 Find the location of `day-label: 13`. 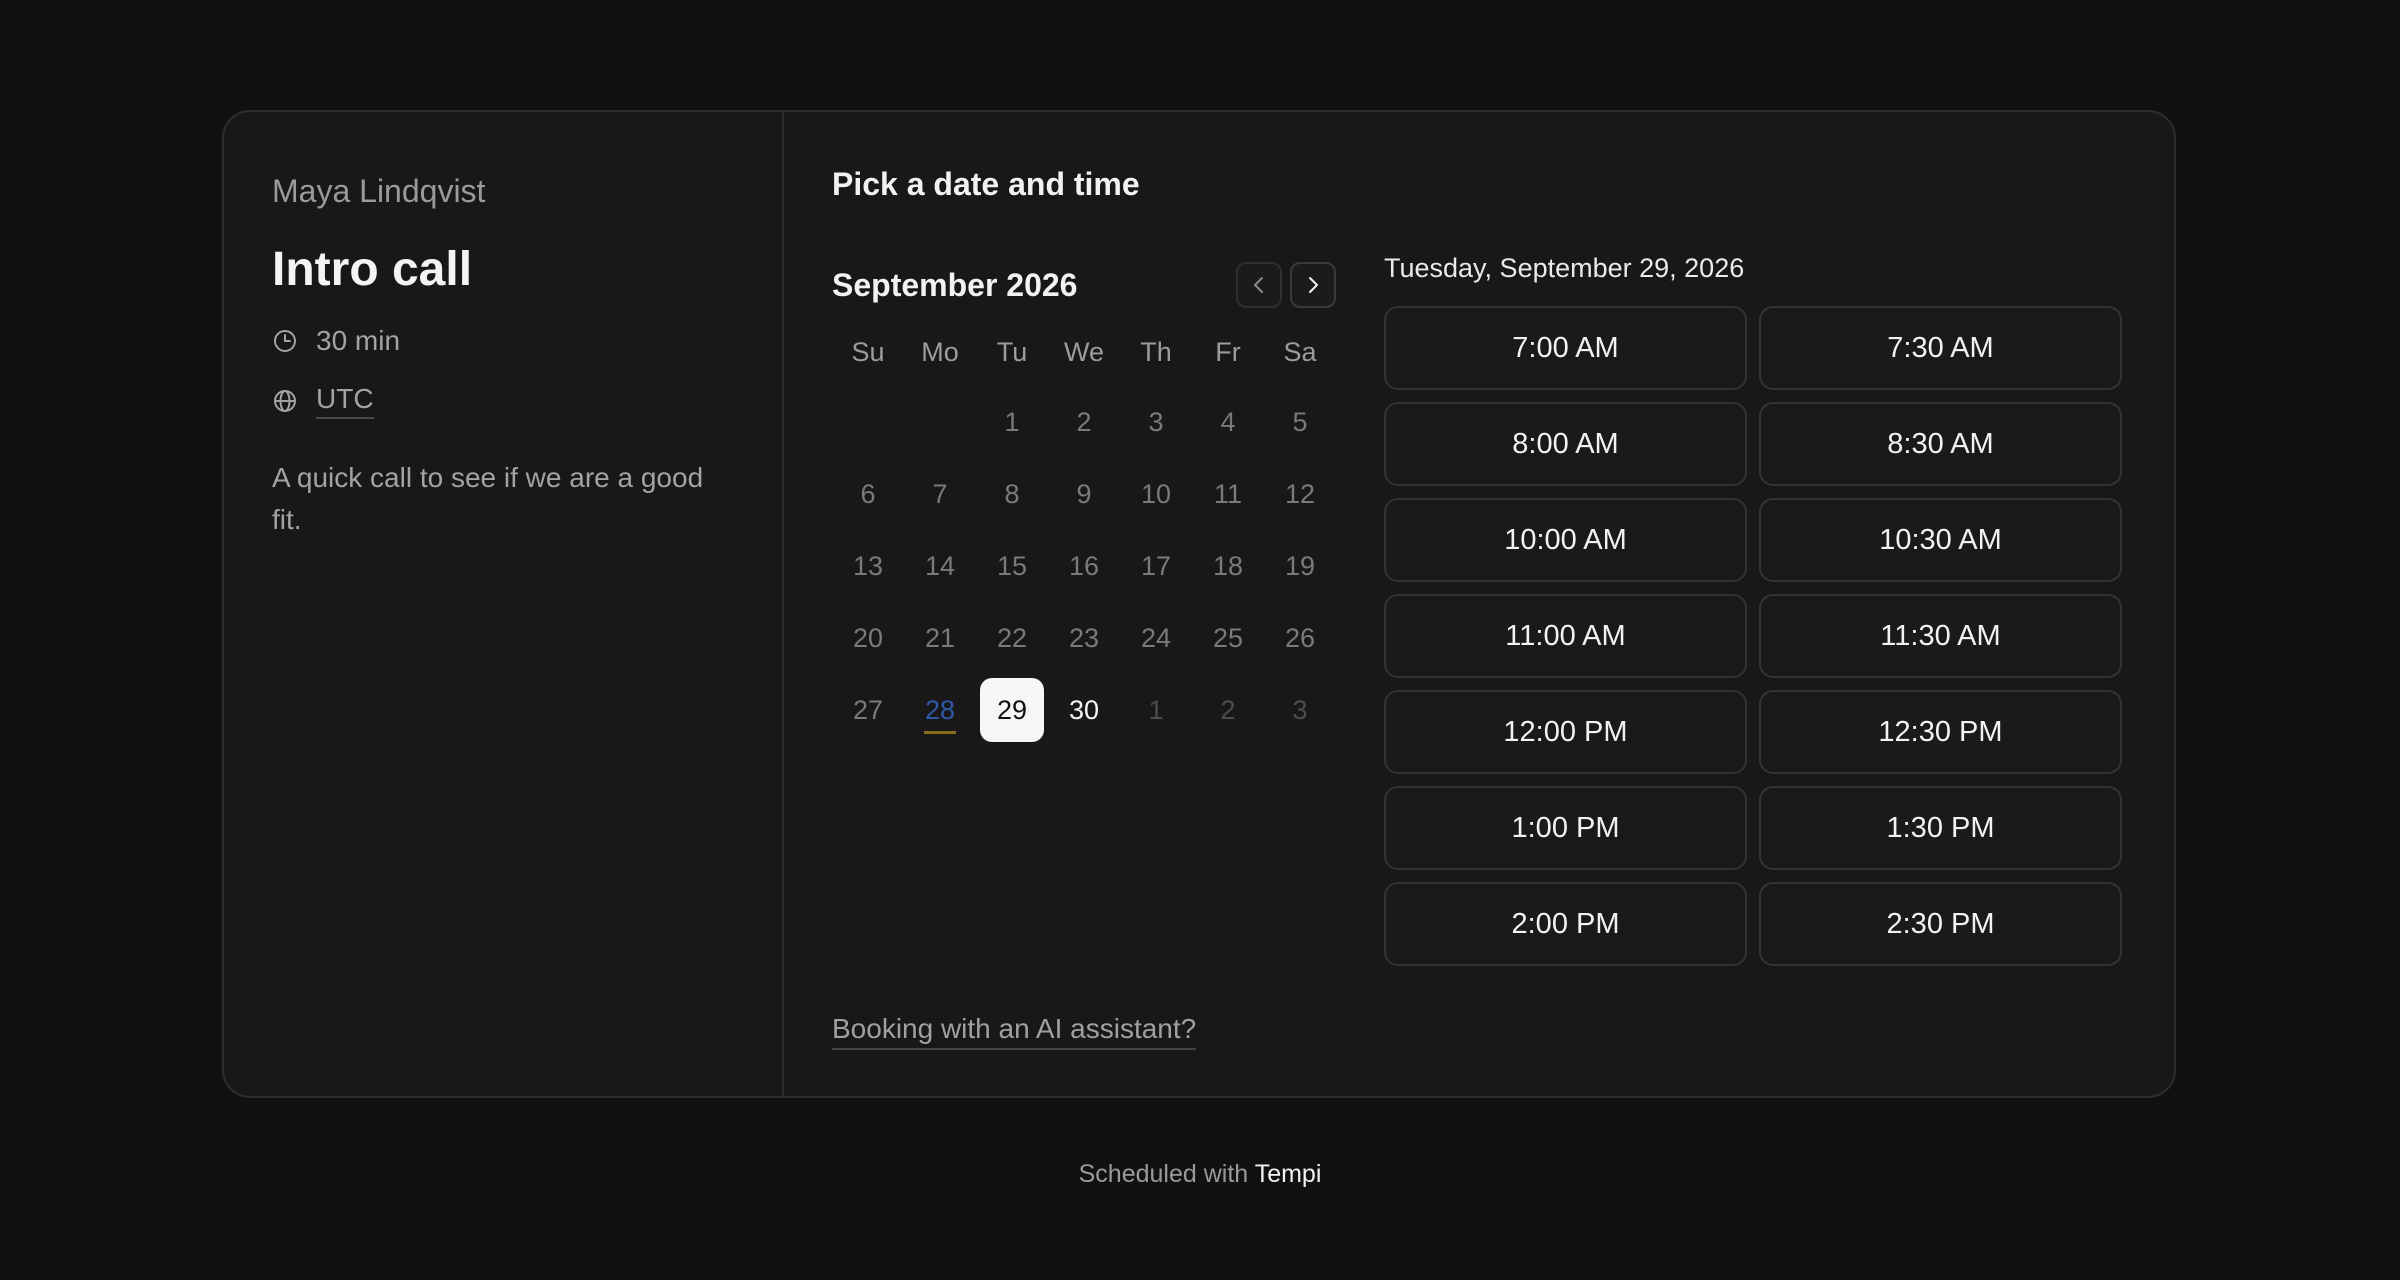

day-label: 13 is located at coordinates (868, 565).